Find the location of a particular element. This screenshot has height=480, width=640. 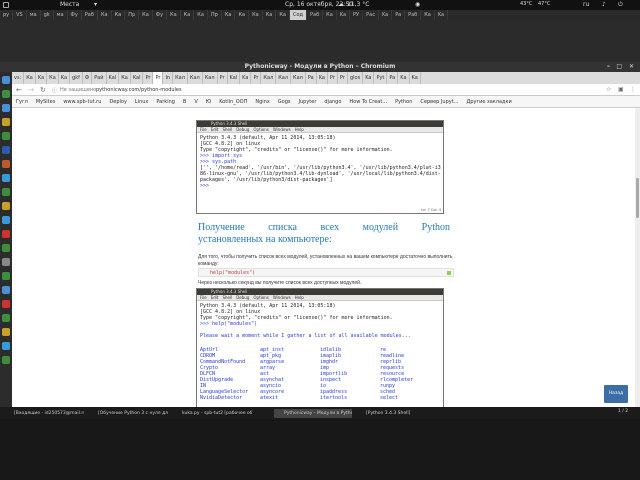

bookmark-item: B is located at coordinates (184, 101).